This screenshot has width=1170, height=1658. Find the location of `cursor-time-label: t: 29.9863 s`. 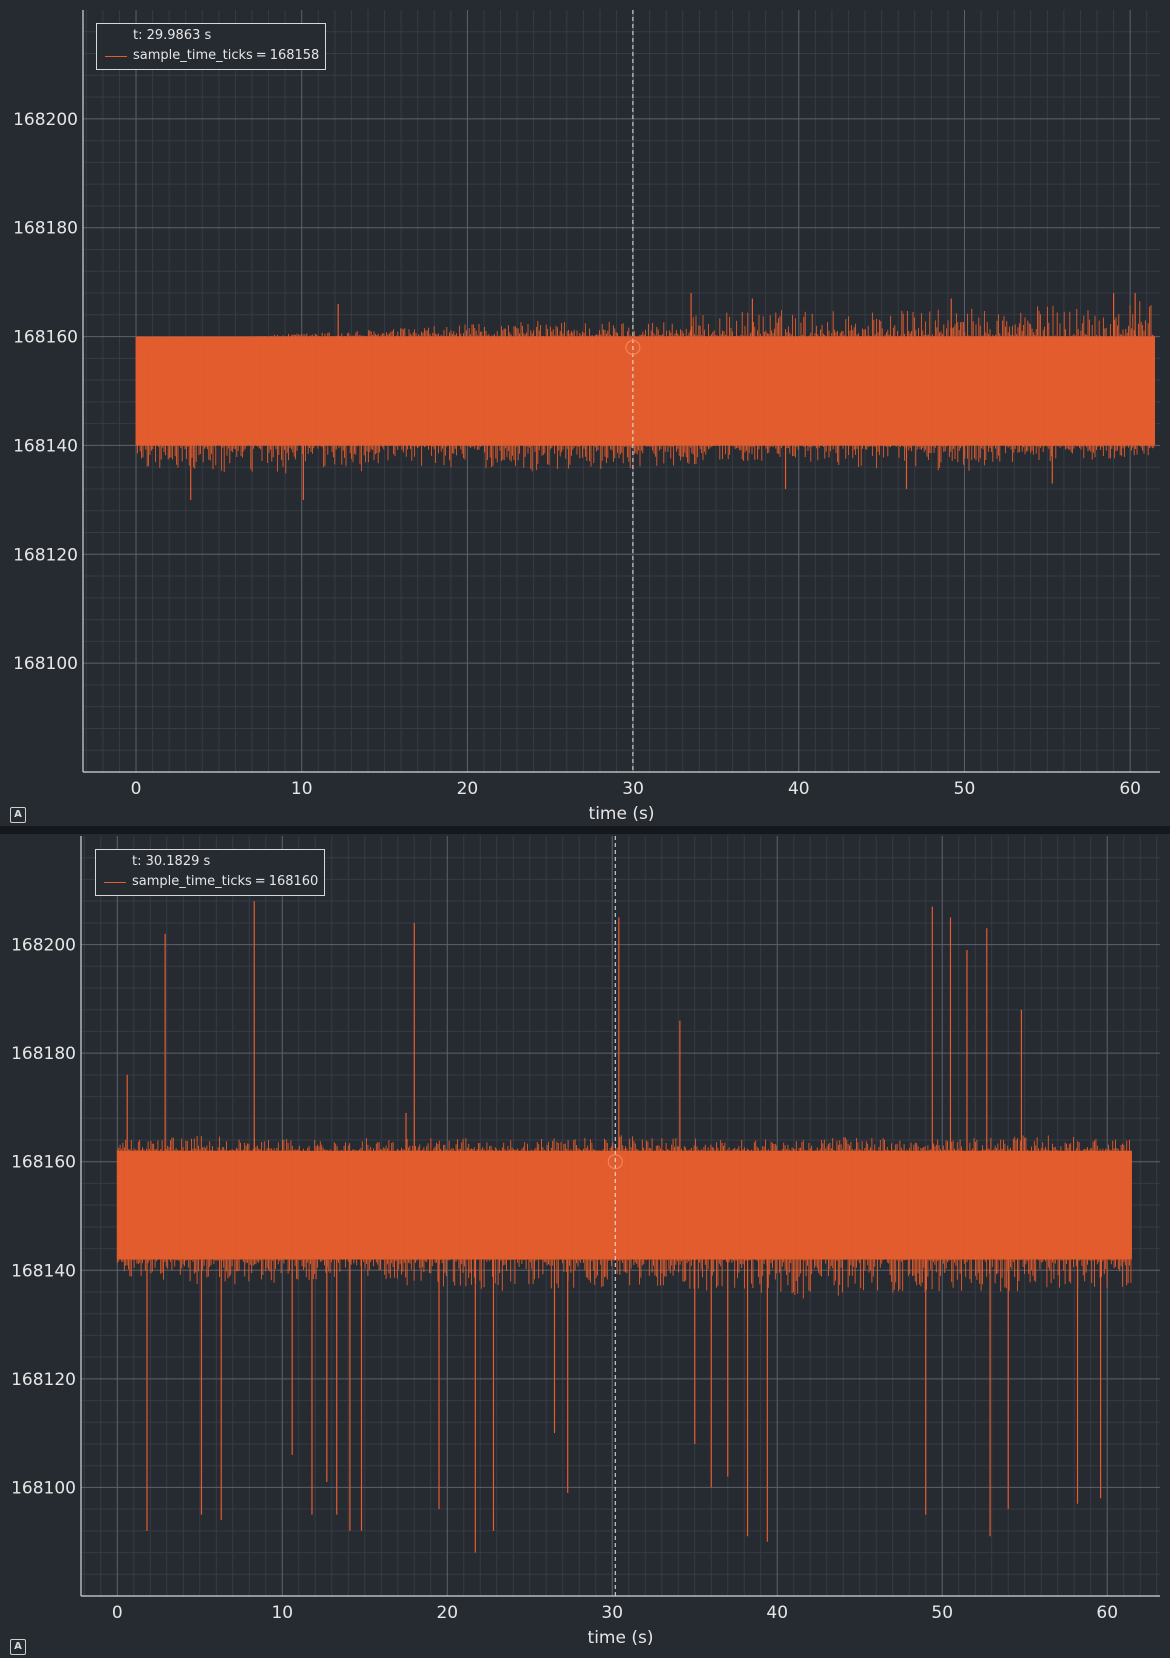

cursor-time-label: t: 29.9863 s is located at coordinates (172, 35).